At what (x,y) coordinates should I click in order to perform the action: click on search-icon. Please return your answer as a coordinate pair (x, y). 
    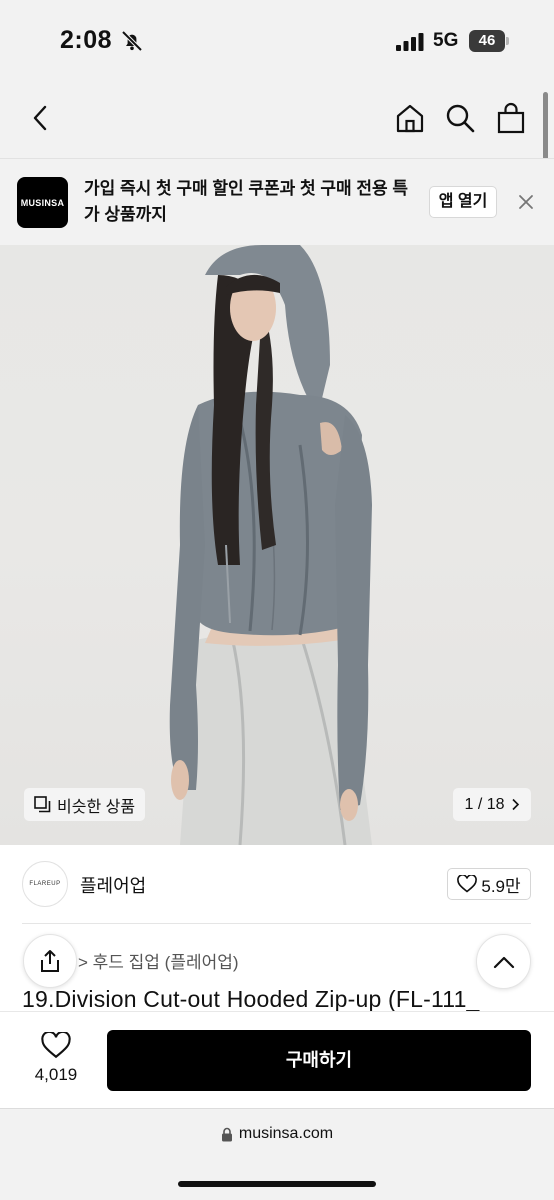
    Looking at the image, I should click on (460, 118).